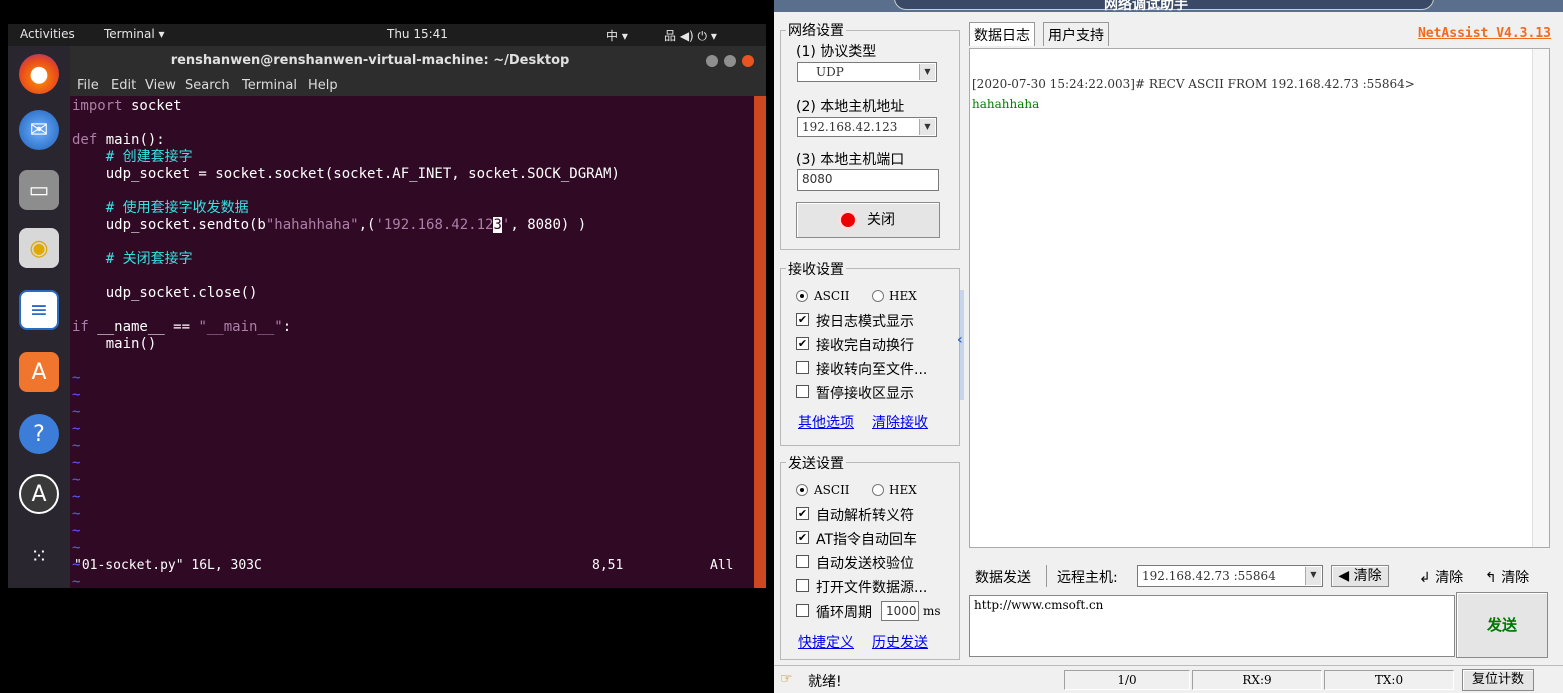 The height and width of the screenshot is (693, 1563). Describe the element at coordinates (826, 422) in the screenshot. I see `other-options-link: 其他选项` at that location.